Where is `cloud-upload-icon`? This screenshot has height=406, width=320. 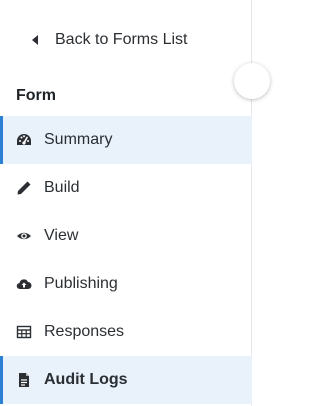 cloud-upload-icon is located at coordinates (24, 284).